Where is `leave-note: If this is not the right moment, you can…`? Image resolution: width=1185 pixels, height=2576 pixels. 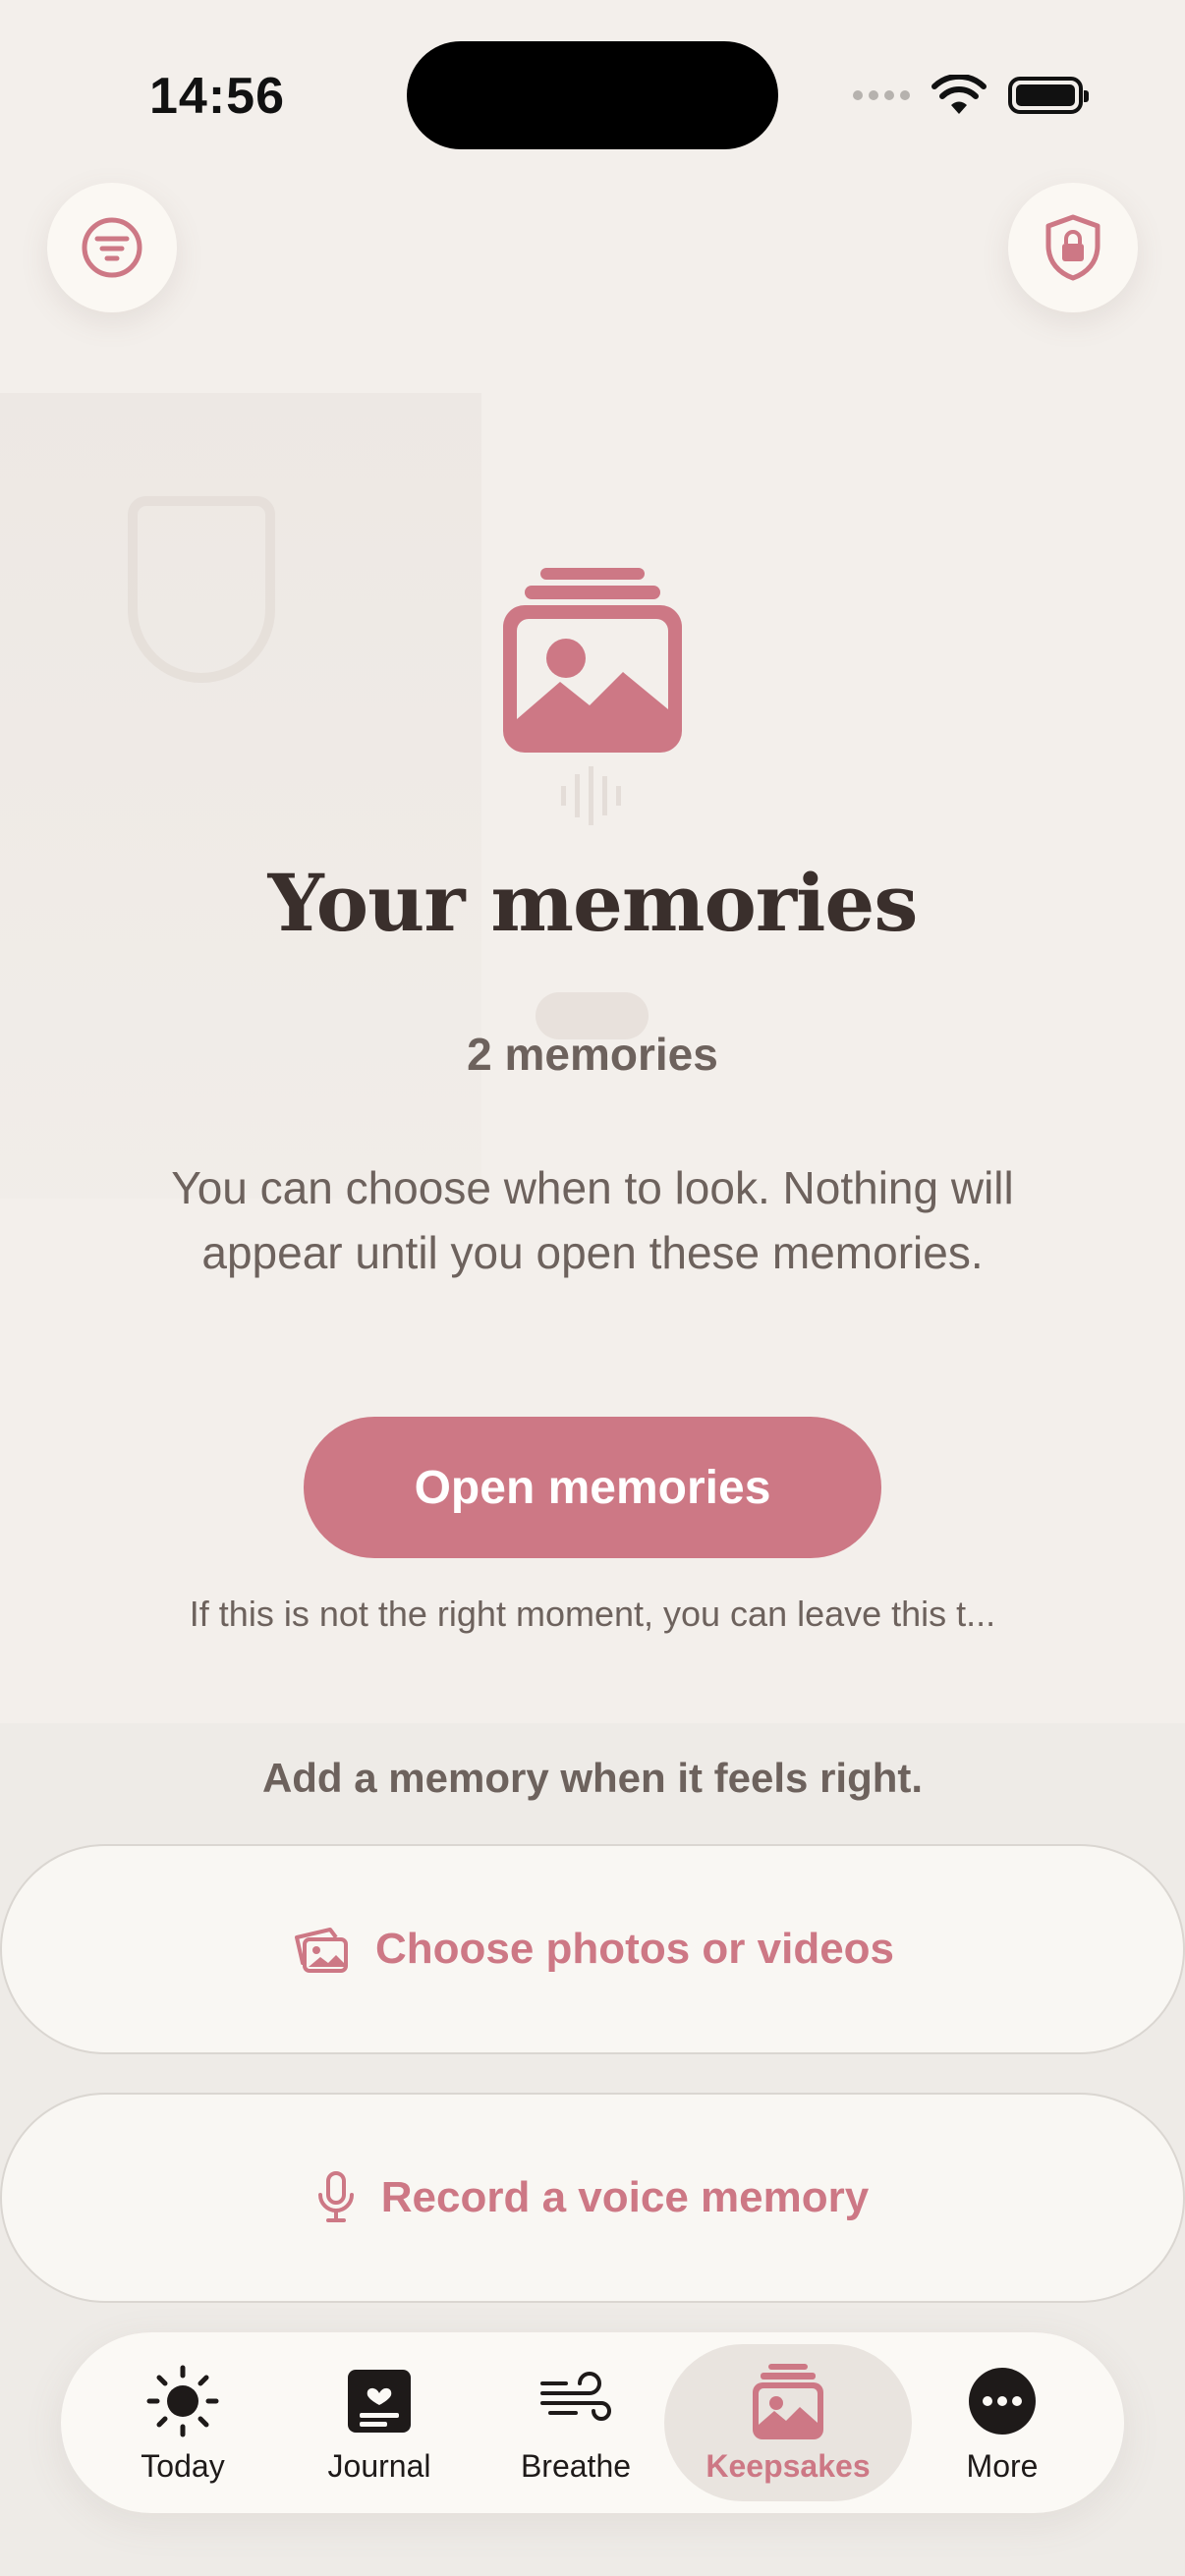
leave-note: If this is not the right moment, you can… is located at coordinates (592, 1614).